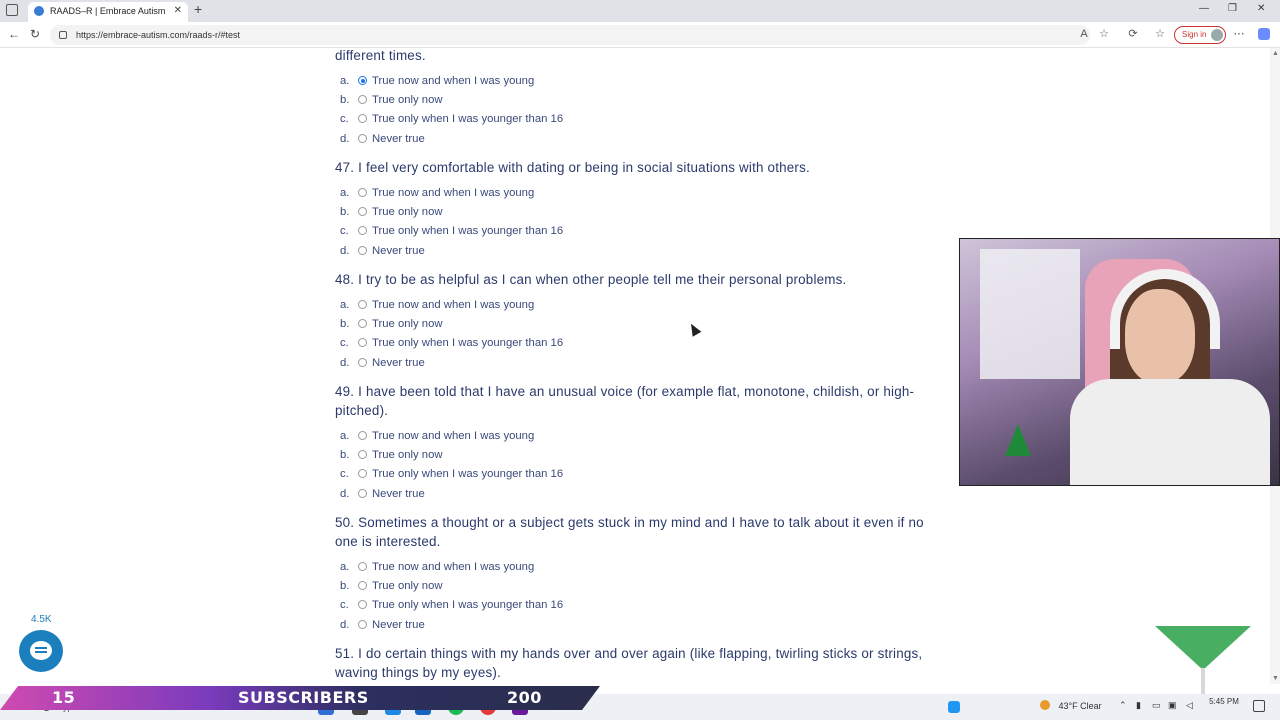 The height and width of the screenshot is (720, 1280). I want to click on chat-button, so click(41, 651).